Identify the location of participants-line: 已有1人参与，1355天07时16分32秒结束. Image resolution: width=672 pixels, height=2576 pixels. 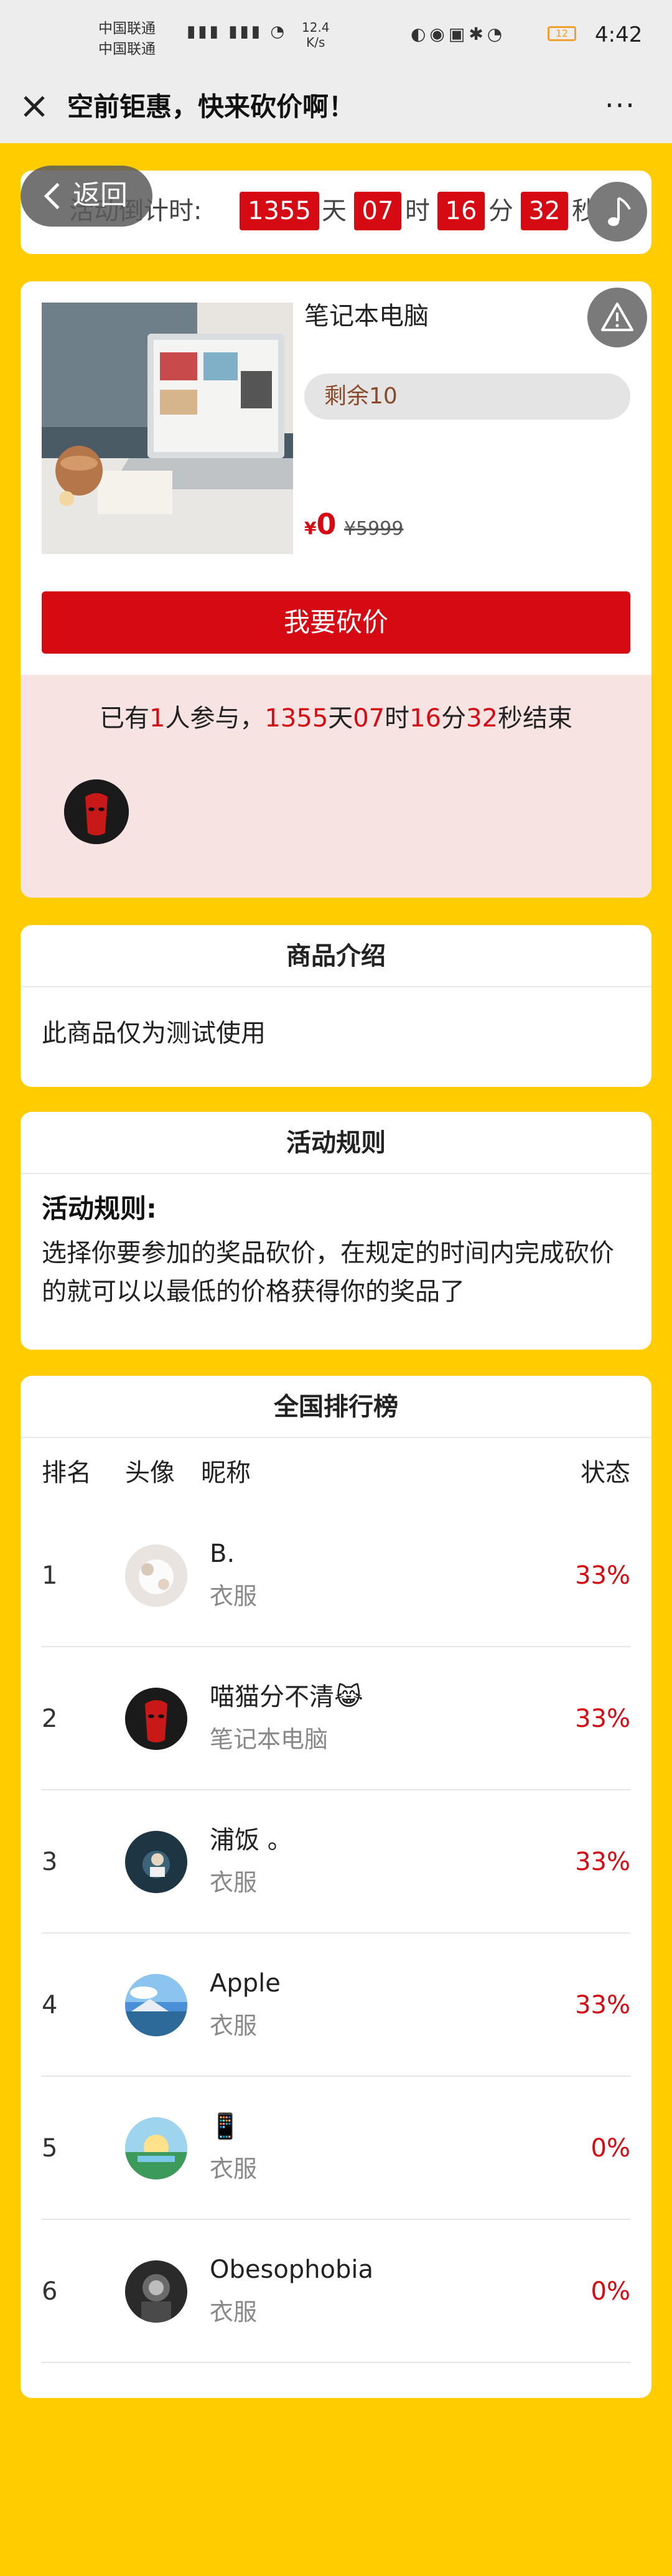
(336, 718).